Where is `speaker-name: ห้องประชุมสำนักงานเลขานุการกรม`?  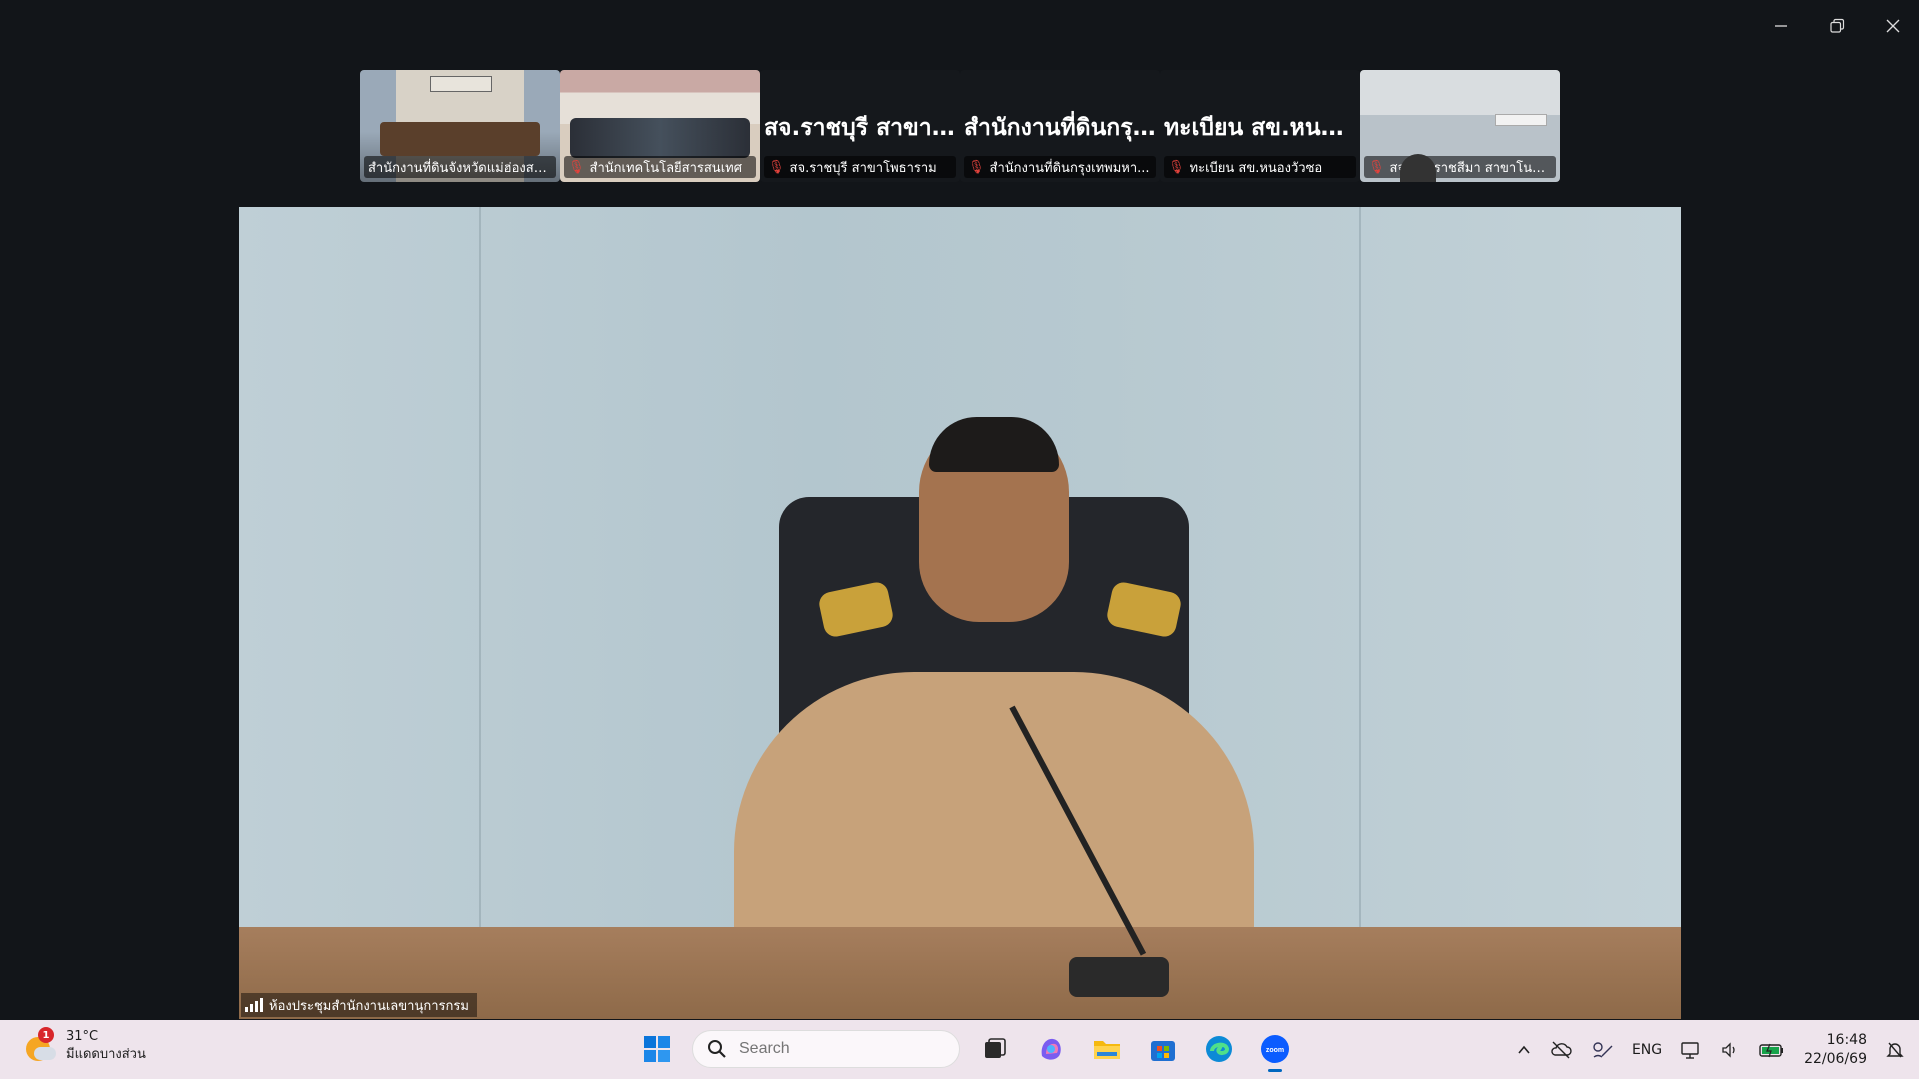 speaker-name: ห้องประชุมสำนักงานเลขานุการกรม is located at coordinates (369, 1006).